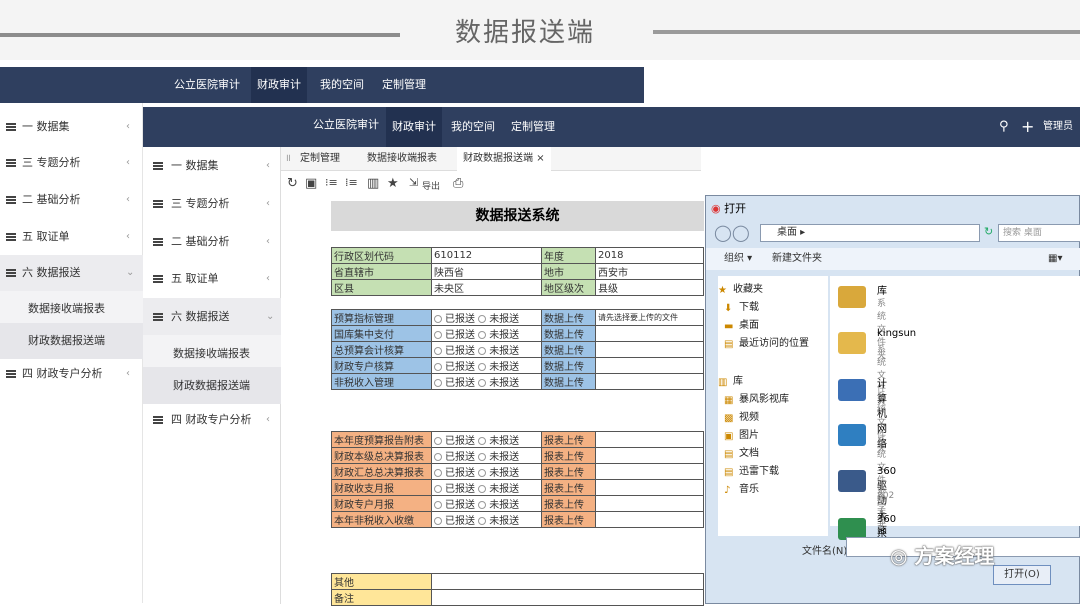 Image resolution: width=1080 pixels, height=606 pixels. What do you see at coordinates (740, 288) in the screenshot?
I see `nav-pane-item: ★ 收藏夹` at bounding box center [740, 288].